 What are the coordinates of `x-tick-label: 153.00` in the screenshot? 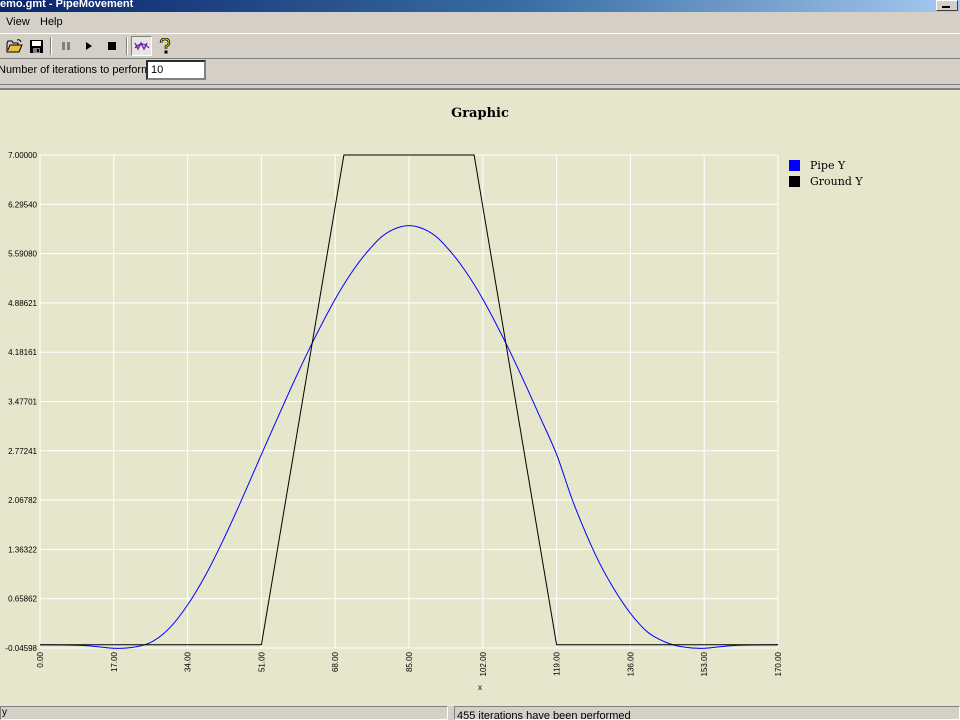 It's located at (704, 663).